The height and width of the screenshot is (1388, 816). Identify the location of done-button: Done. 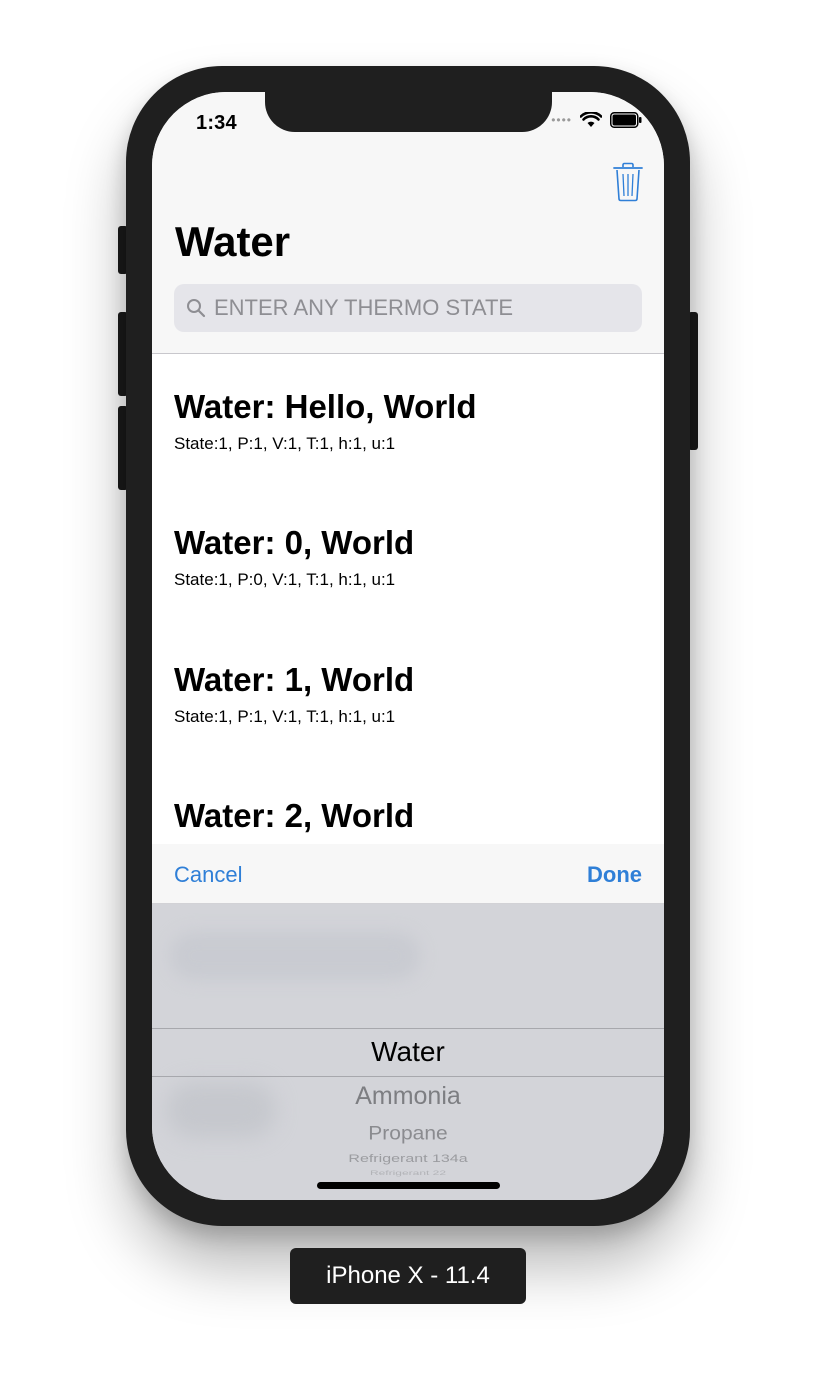
(614, 875).